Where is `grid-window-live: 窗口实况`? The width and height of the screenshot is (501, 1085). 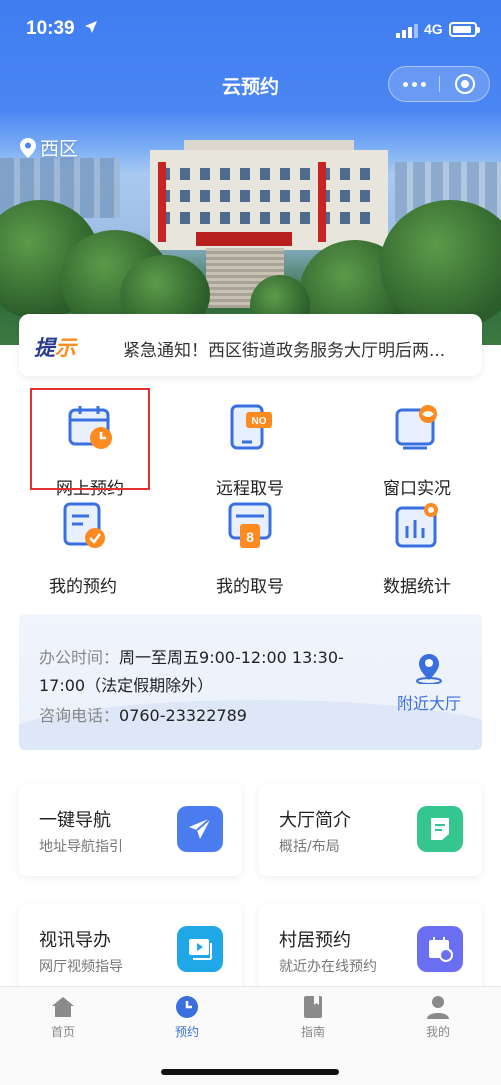
grid-window-live: 窗口实况 is located at coordinates (417, 454).